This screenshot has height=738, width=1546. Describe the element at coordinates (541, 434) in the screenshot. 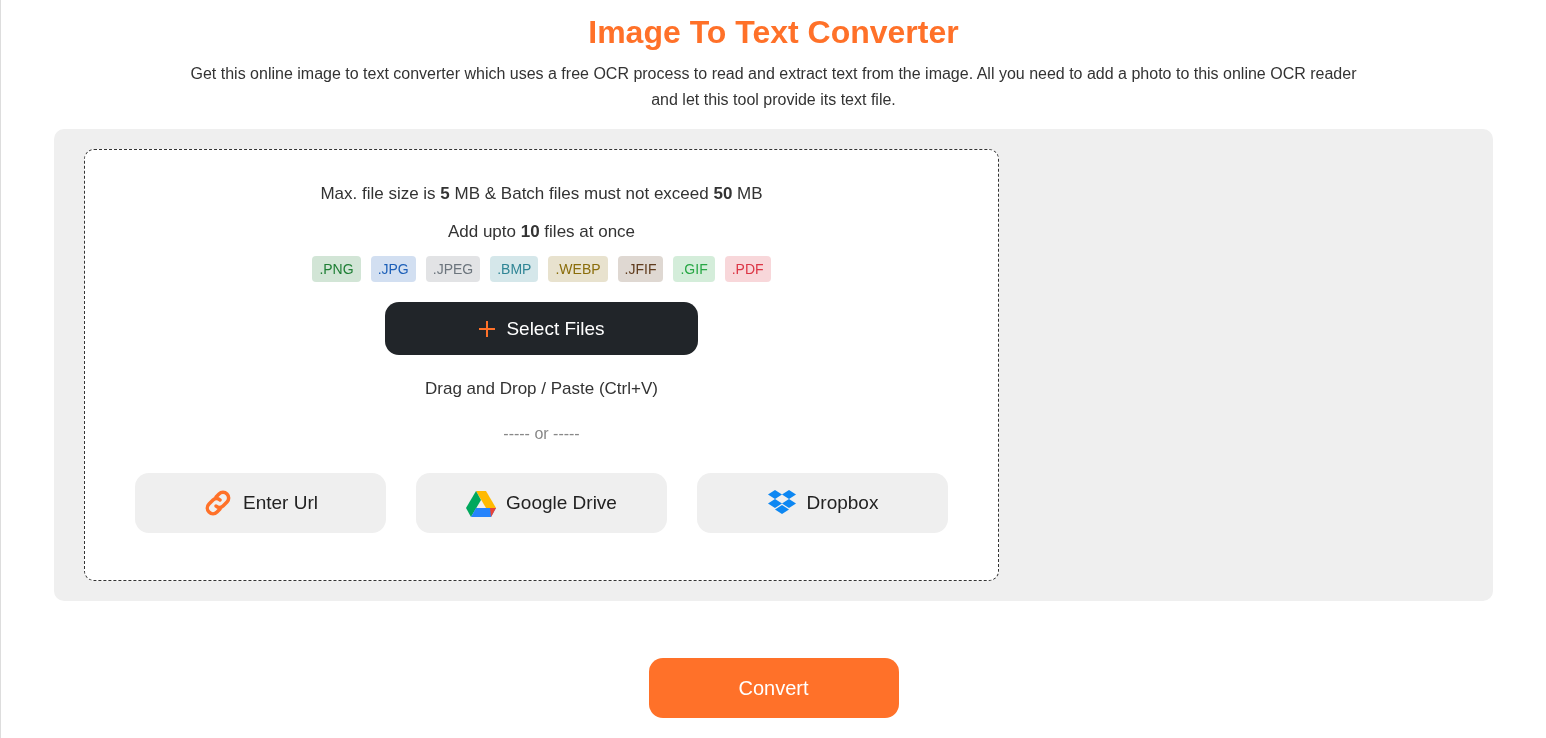

I see `or-separator: ----- or -----` at that location.